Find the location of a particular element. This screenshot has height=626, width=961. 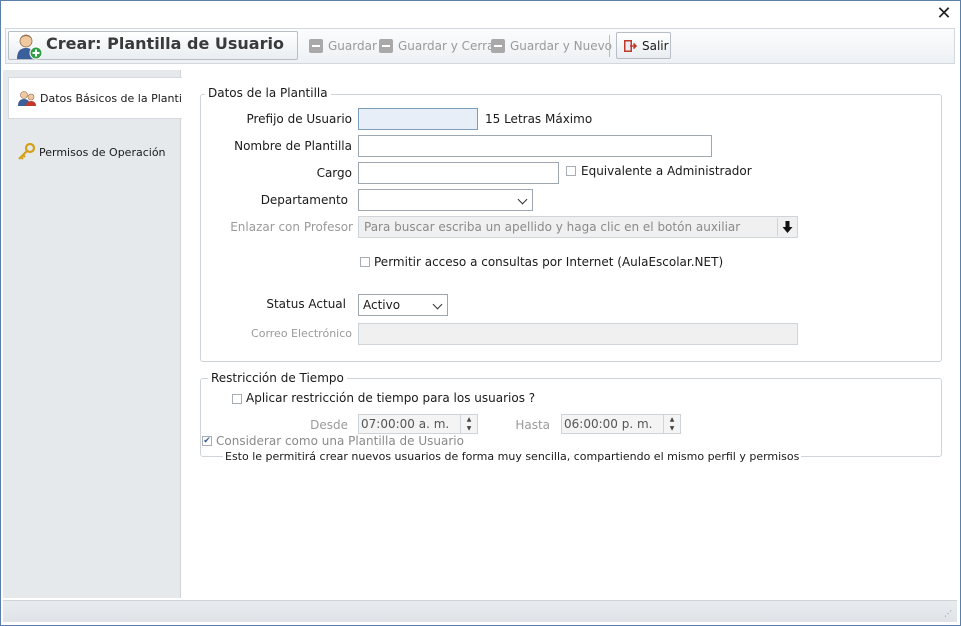

key-icon is located at coordinates (26, 151).